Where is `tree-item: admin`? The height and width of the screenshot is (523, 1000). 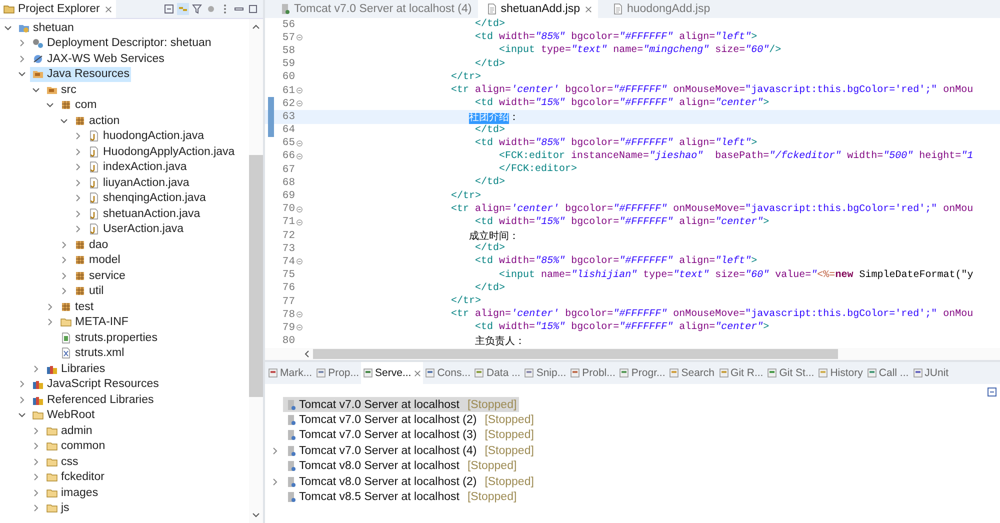 tree-item: admin is located at coordinates (69, 430).